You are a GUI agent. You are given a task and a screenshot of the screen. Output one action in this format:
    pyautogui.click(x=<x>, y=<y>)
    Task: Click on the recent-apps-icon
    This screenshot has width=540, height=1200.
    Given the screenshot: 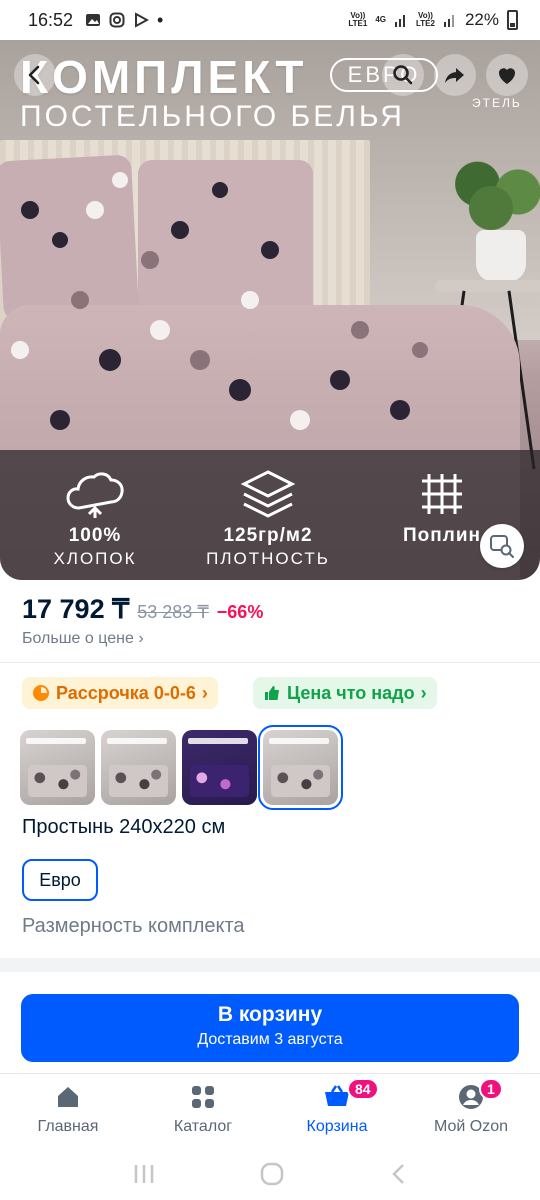 What is the action you would take?
    pyautogui.click(x=144, y=1174)
    